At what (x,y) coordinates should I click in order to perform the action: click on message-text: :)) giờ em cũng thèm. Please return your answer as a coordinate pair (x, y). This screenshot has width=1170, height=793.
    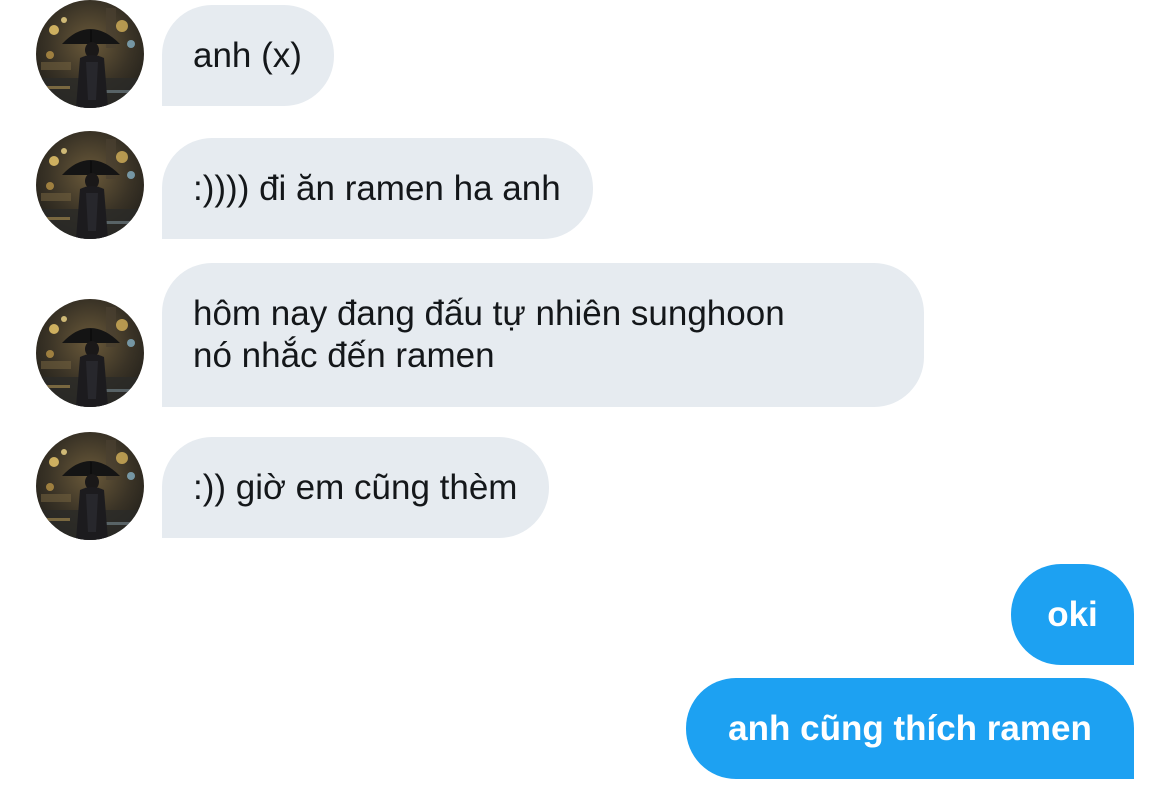
    Looking at the image, I should click on (355, 487).